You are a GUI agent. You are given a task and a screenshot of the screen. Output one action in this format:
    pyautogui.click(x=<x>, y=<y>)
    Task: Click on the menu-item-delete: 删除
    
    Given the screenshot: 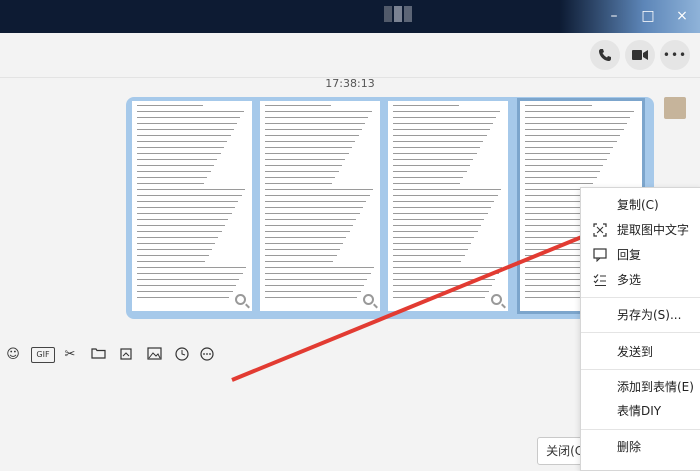 What is the action you would take?
    pyautogui.click(x=640, y=447)
    